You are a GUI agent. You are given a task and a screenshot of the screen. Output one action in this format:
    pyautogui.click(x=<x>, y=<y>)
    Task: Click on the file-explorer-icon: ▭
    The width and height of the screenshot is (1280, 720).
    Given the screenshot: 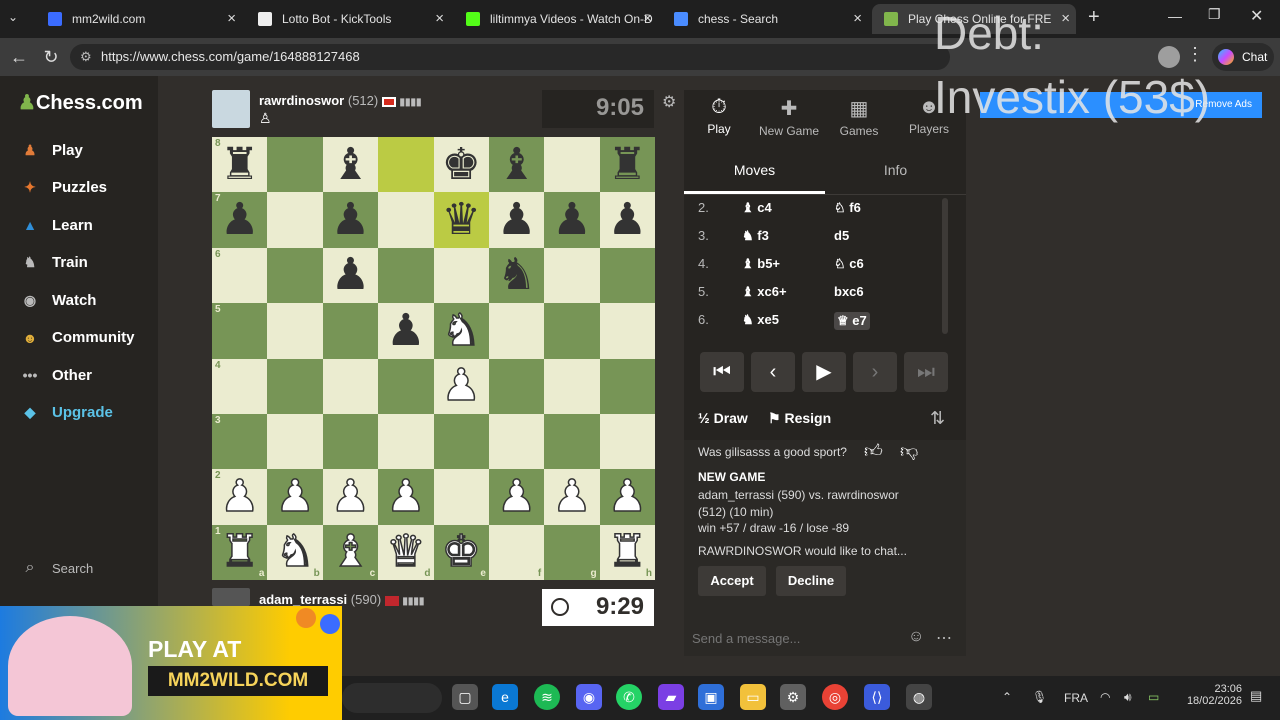 What is the action you would take?
    pyautogui.click(x=753, y=697)
    